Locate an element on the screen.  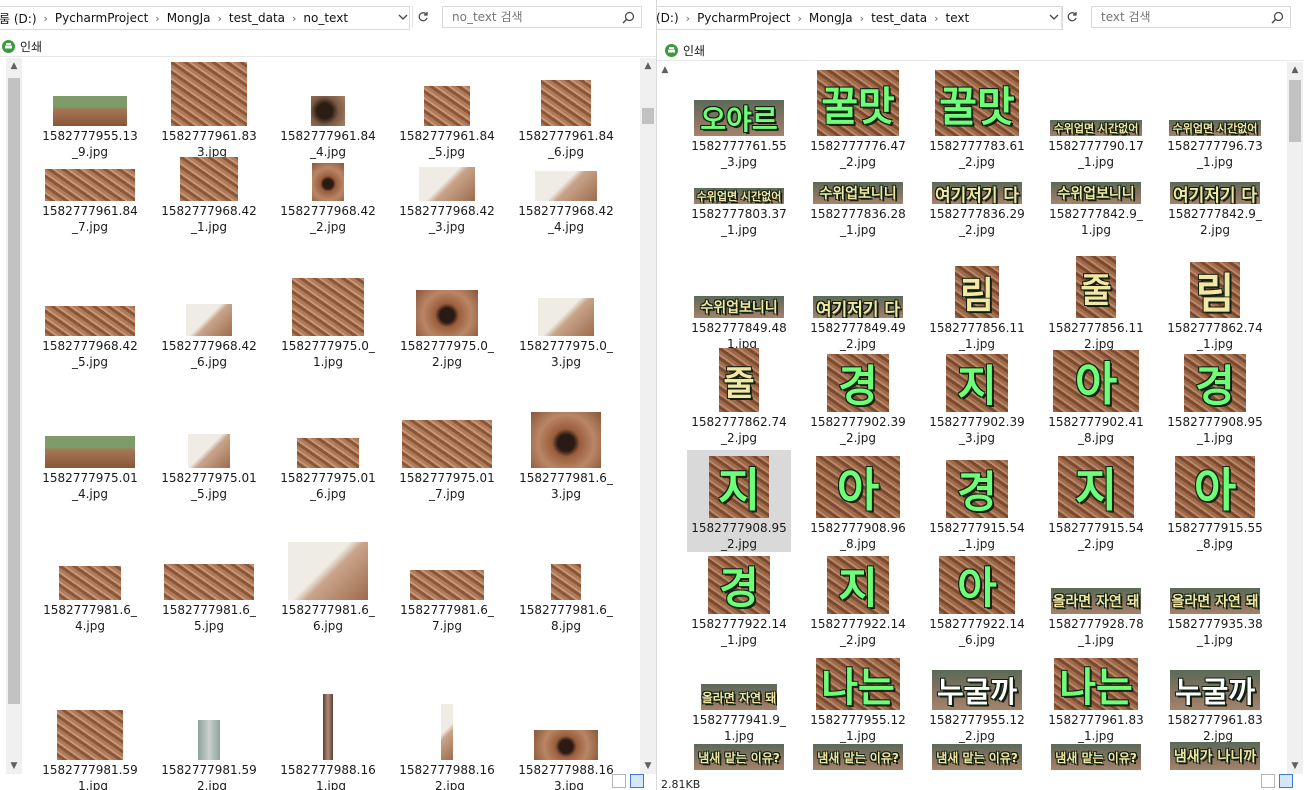
file-item: 1582777981.6_8.jpg is located at coordinates (566, 588).